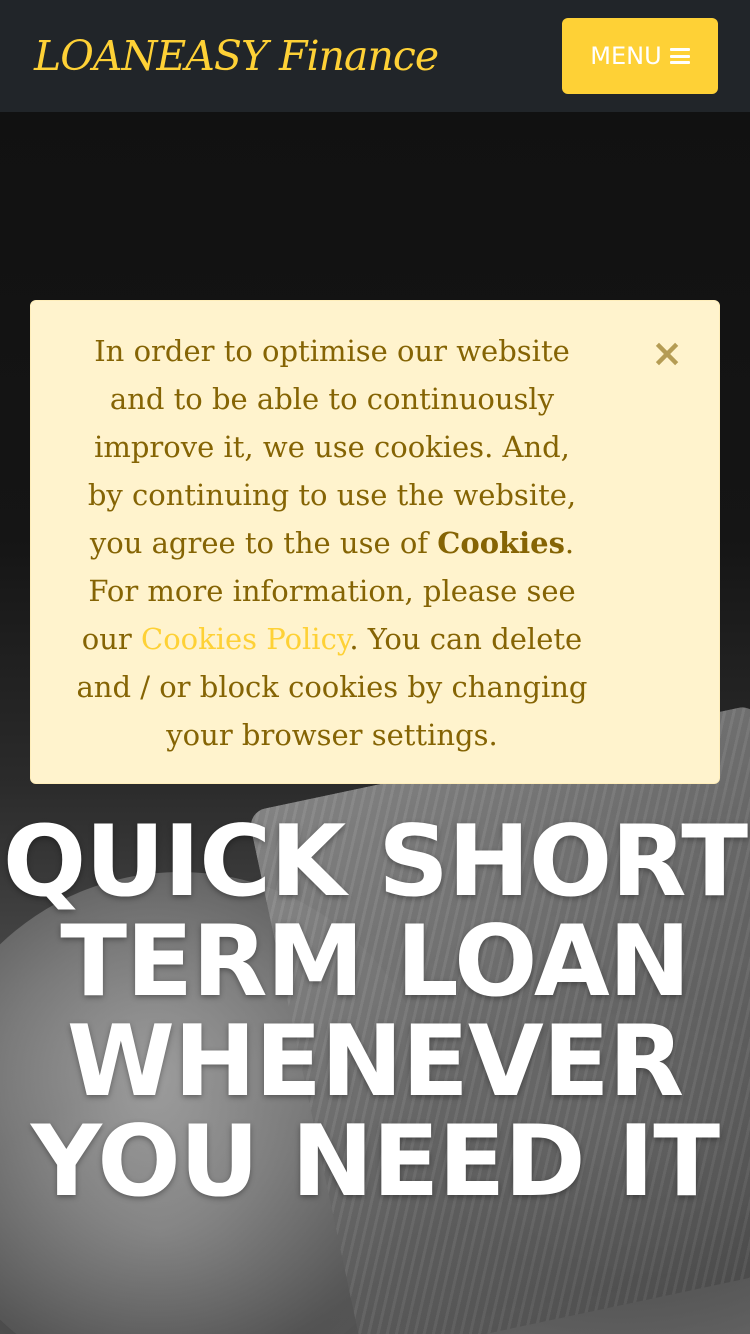 This screenshot has width=750, height=1334. I want to click on cookie-text-bold: Cookies, so click(501, 543).